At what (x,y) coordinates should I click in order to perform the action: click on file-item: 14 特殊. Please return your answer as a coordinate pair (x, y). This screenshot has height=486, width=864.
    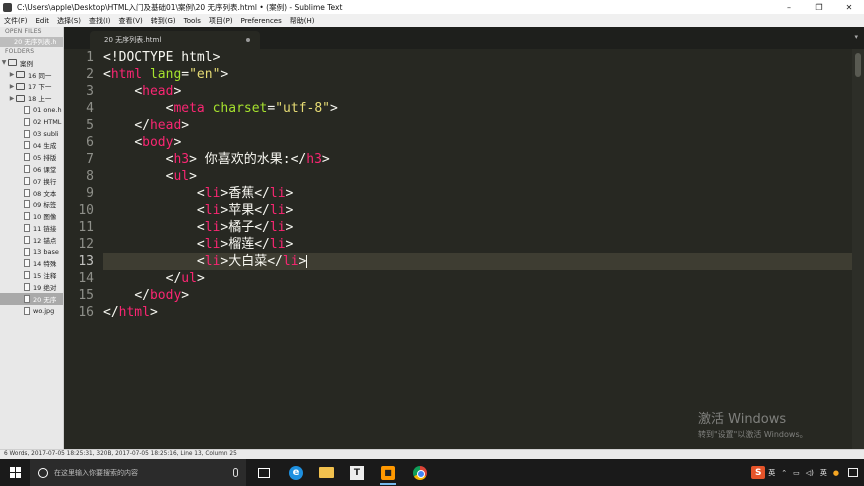
    Looking at the image, I should click on (31, 264).